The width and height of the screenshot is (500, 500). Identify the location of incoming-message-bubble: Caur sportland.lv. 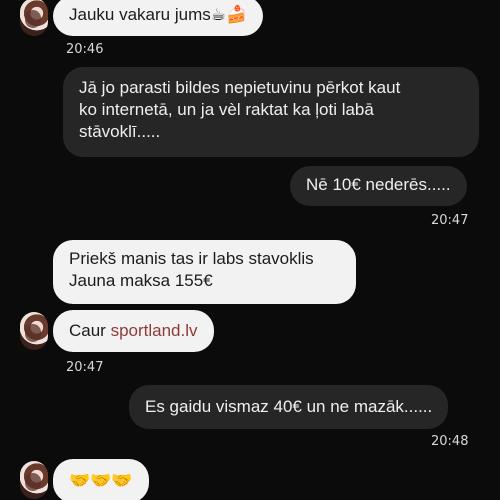
(133, 331).